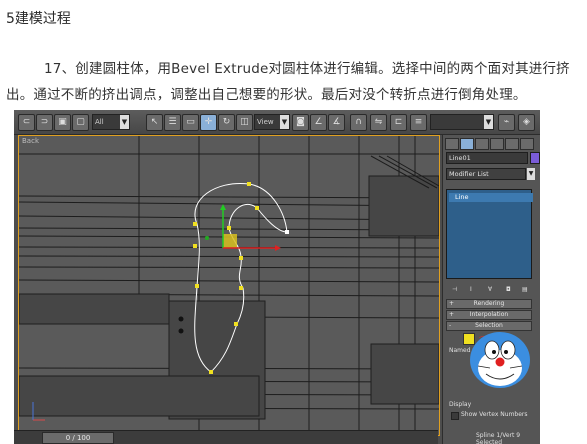 The width and height of the screenshot is (587, 444). What do you see at coordinates (62, 122) in the screenshot?
I see `bind-icon: ▣` at bounding box center [62, 122].